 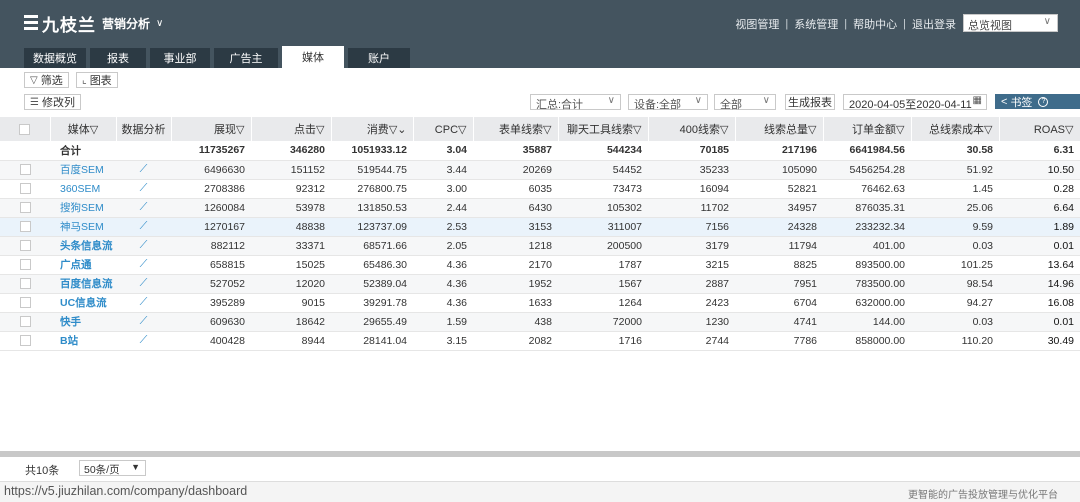 What do you see at coordinates (82, 208) in the screenshot?
I see `media-link: 搜狗SEM` at bounding box center [82, 208].